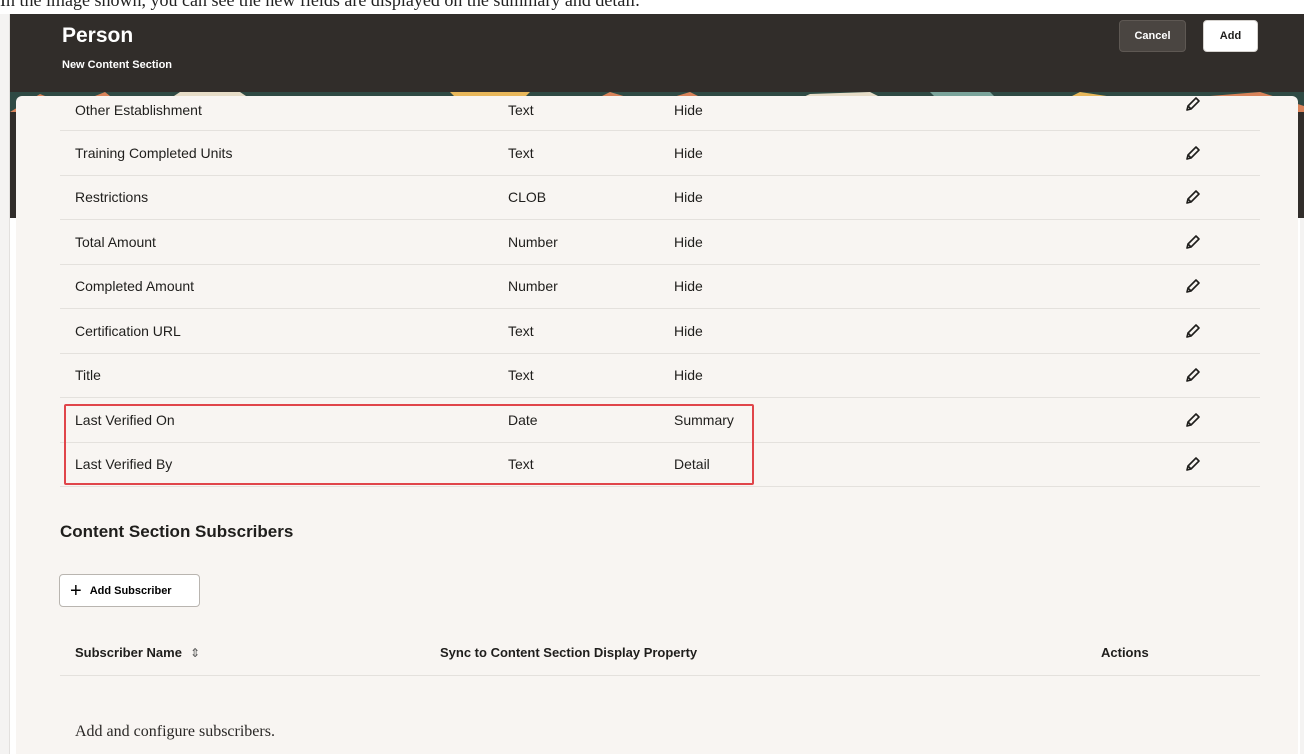 The width and height of the screenshot is (1304, 754). I want to click on column-header-subscriber-name: Subscriber Name ⇕, so click(137, 652).